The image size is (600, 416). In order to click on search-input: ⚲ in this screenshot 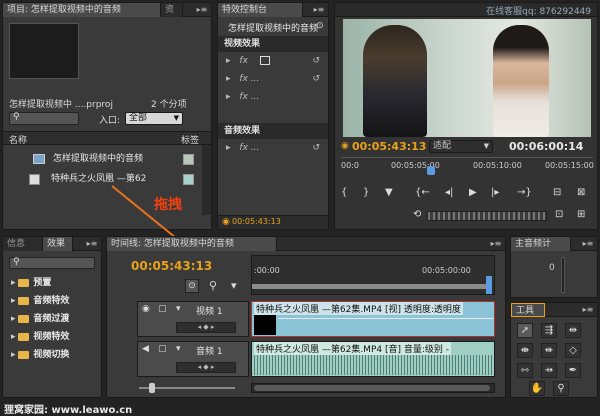, I will do `click(44, 118)`.